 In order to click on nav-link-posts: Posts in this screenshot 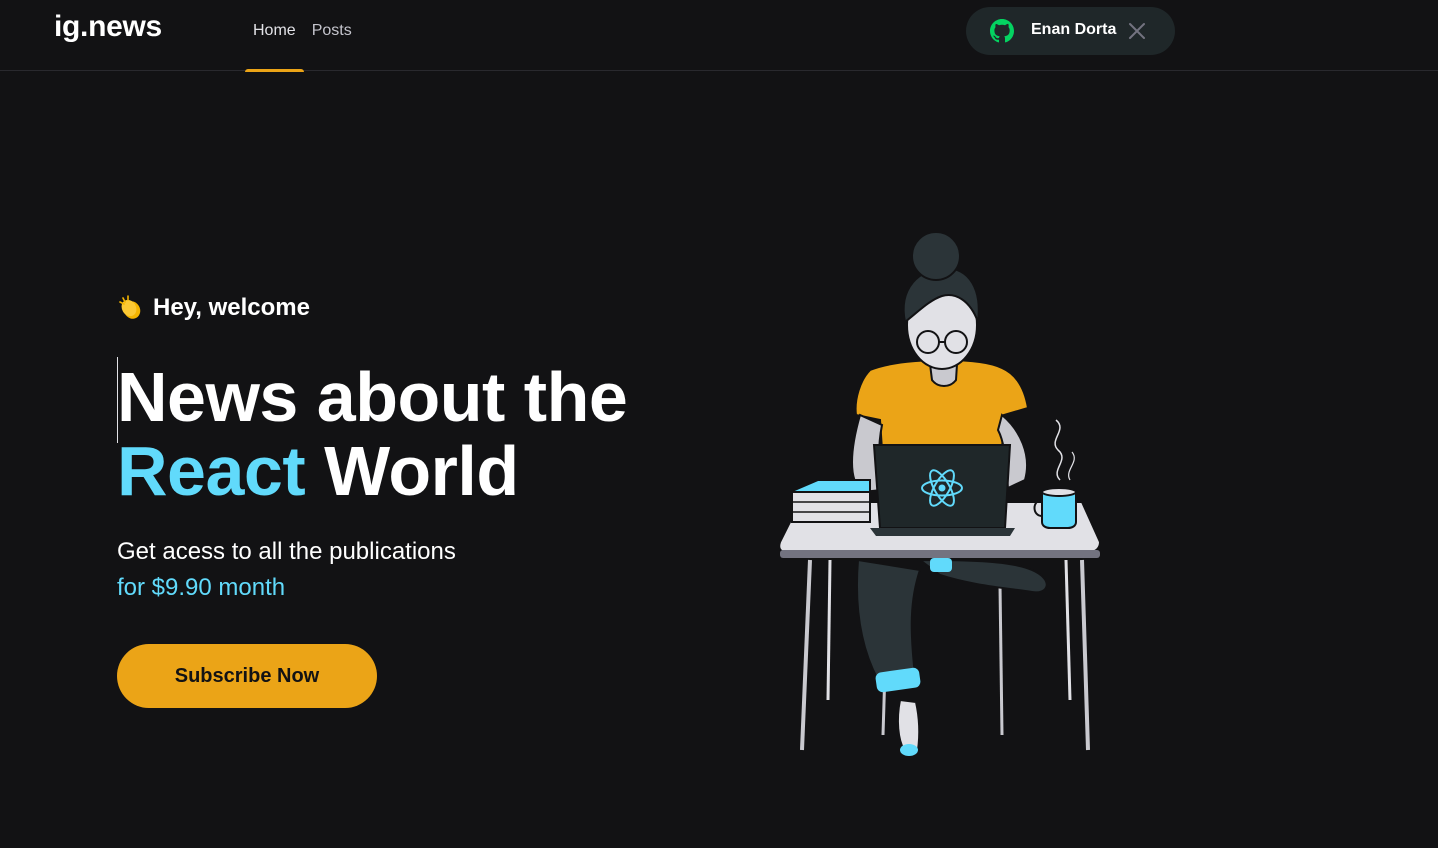, I will do `click(332, 35)`.